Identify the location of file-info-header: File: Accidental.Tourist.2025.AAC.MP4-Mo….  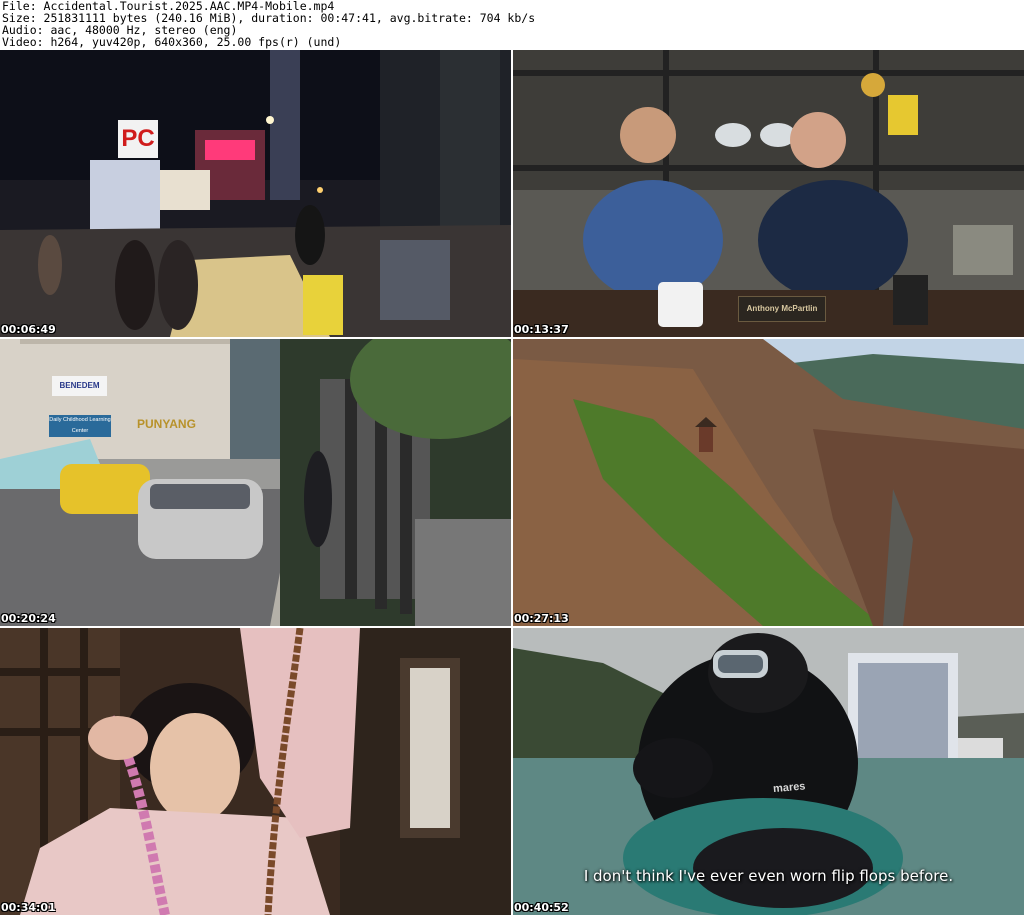
(512, 25).